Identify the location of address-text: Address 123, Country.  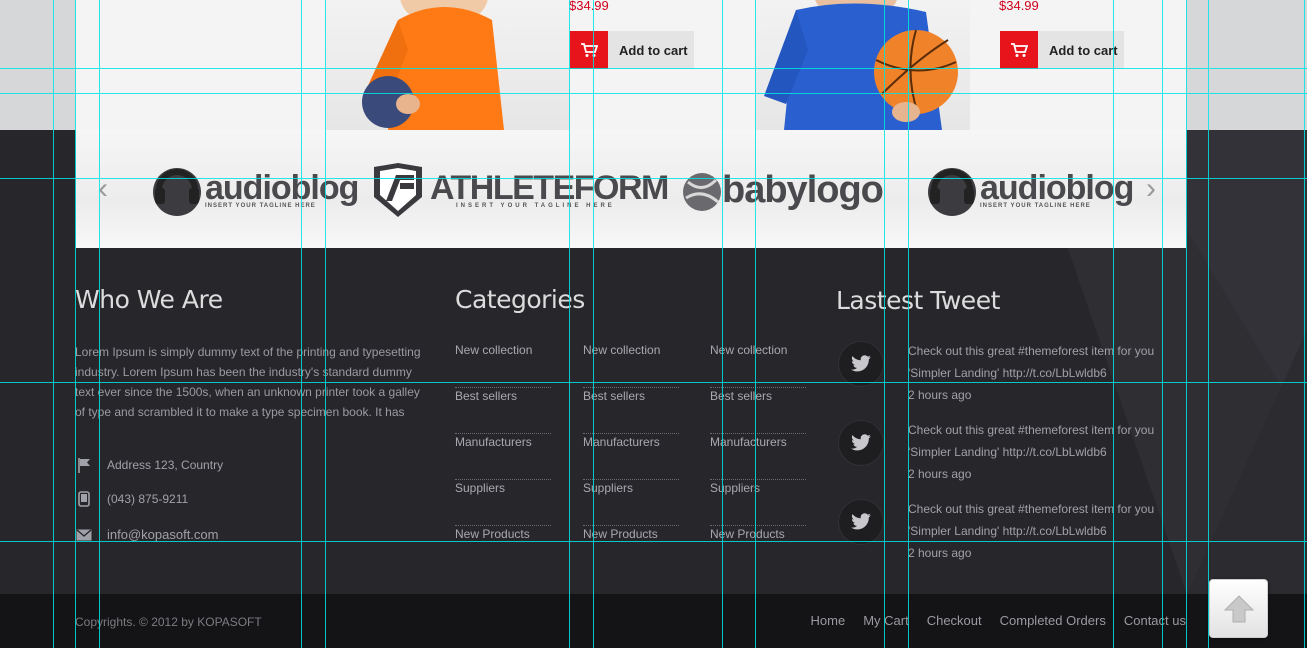
(165, 465).